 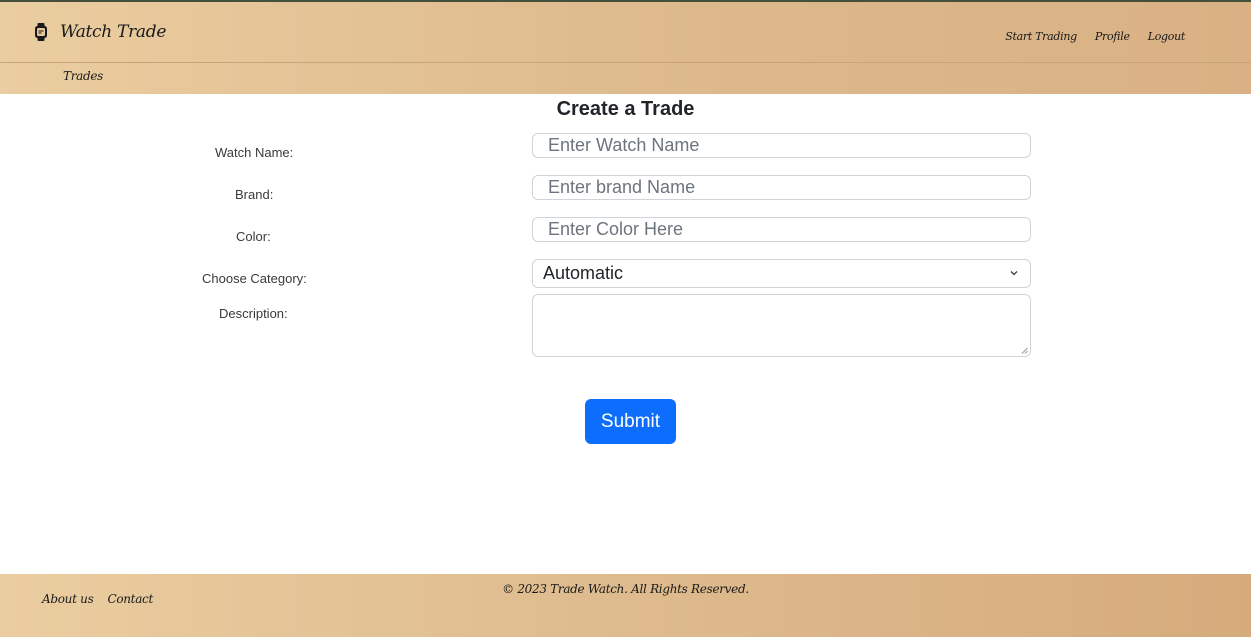 I want to click on chevron-down-icon, so click(x=1014, y=273).